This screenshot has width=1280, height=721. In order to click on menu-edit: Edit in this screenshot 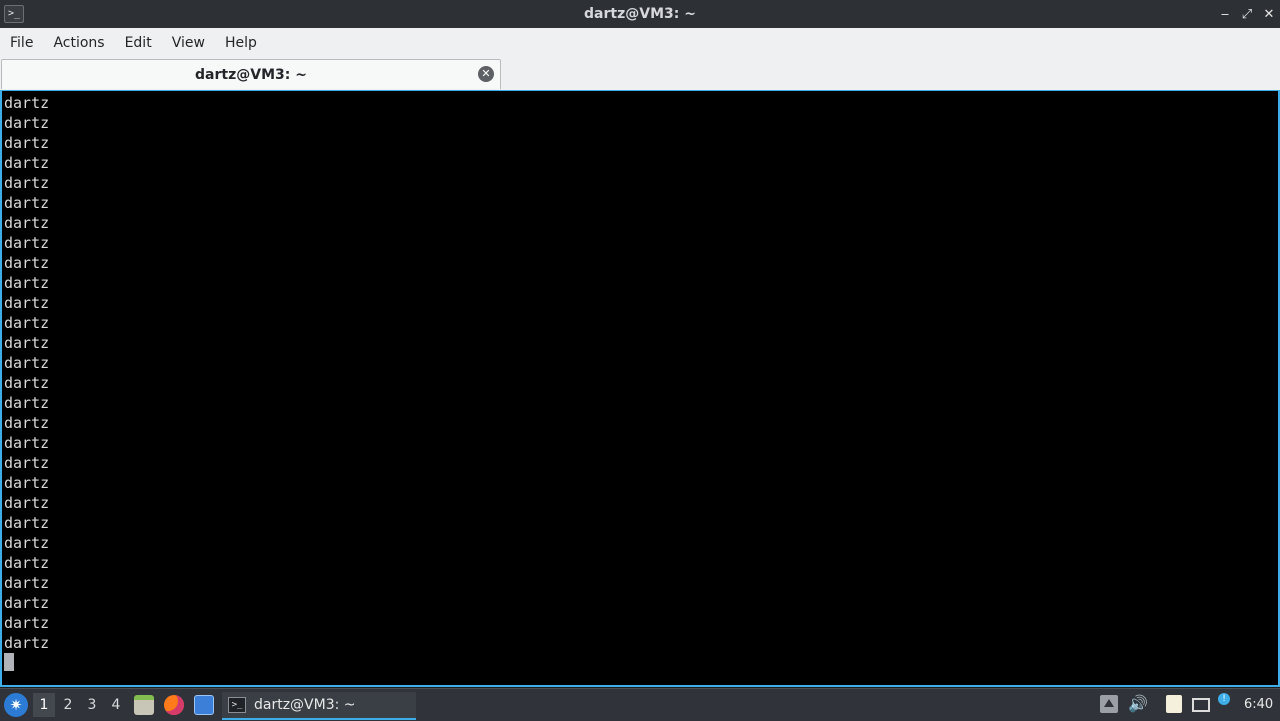, I will do `click(138, 43)`.